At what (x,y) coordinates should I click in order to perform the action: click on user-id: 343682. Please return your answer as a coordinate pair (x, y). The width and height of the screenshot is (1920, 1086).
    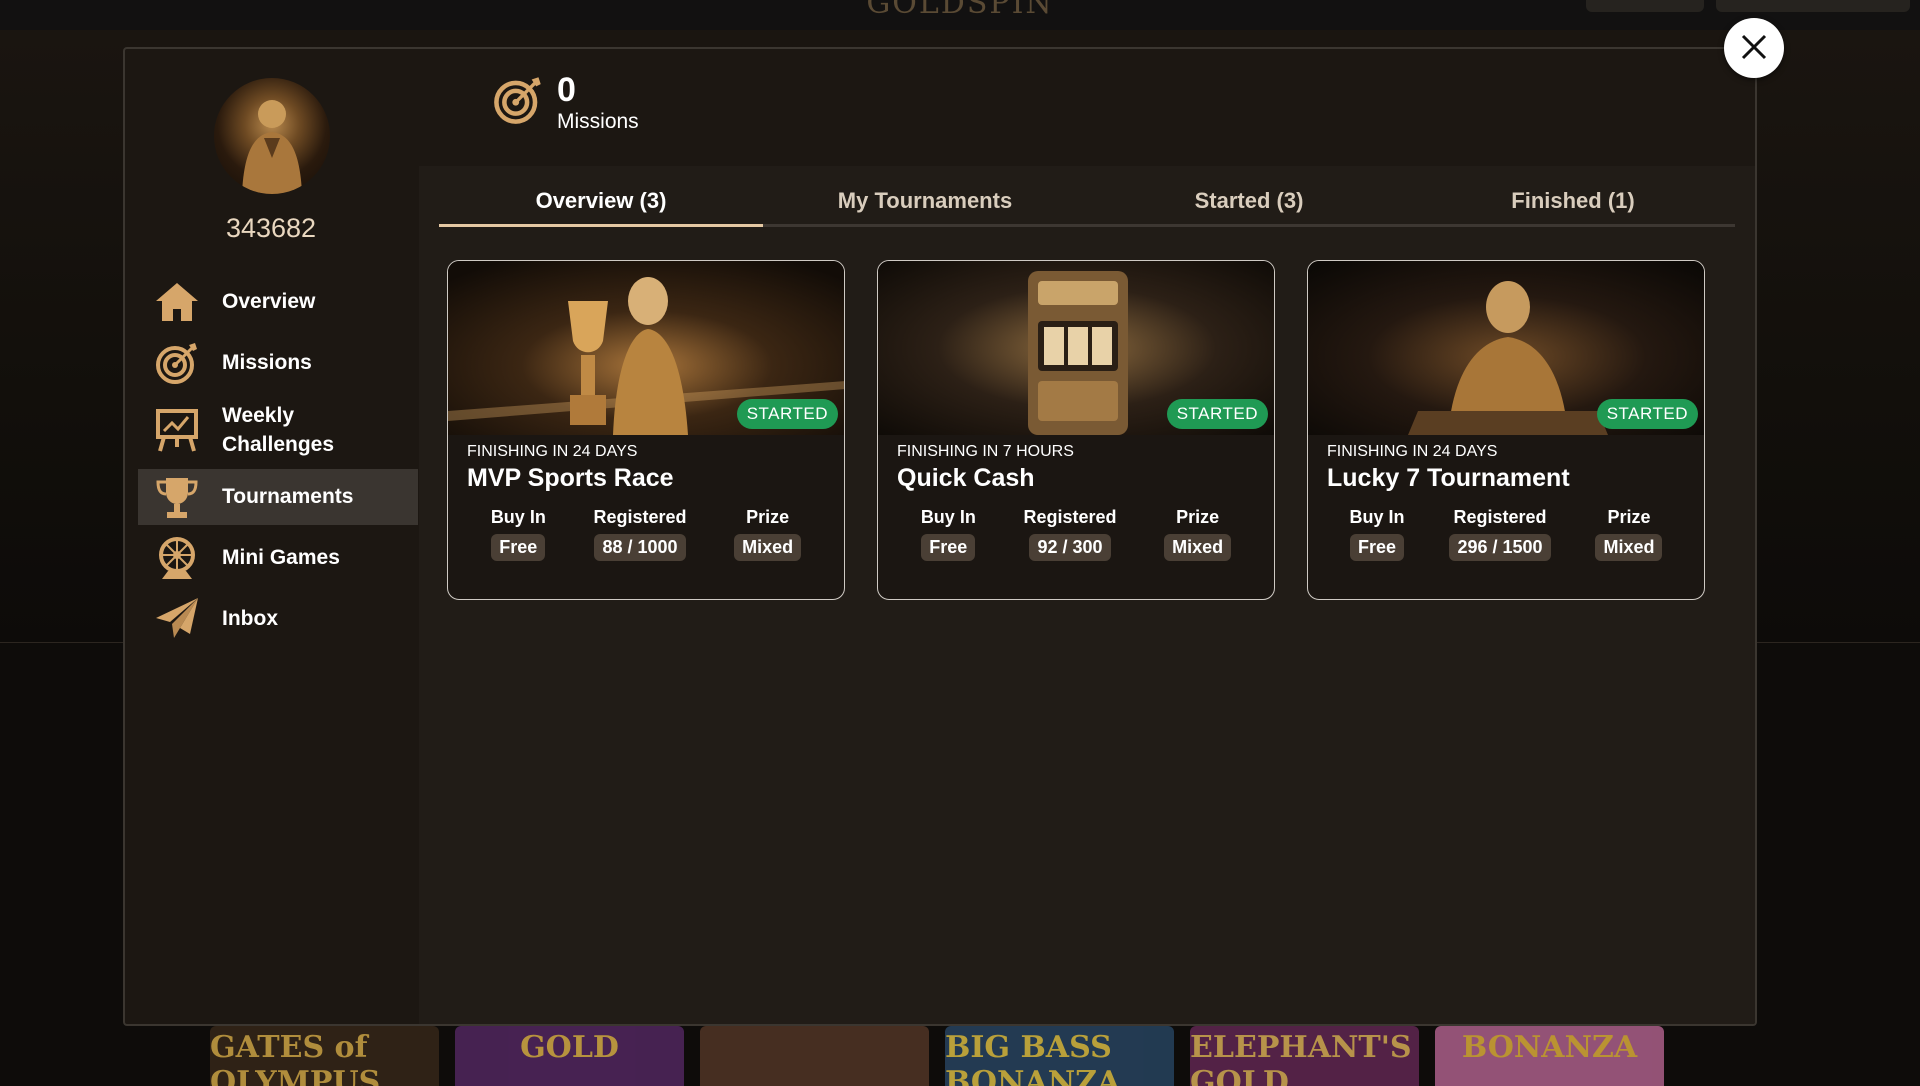
    Looking at the image, I should click on (271, 228).